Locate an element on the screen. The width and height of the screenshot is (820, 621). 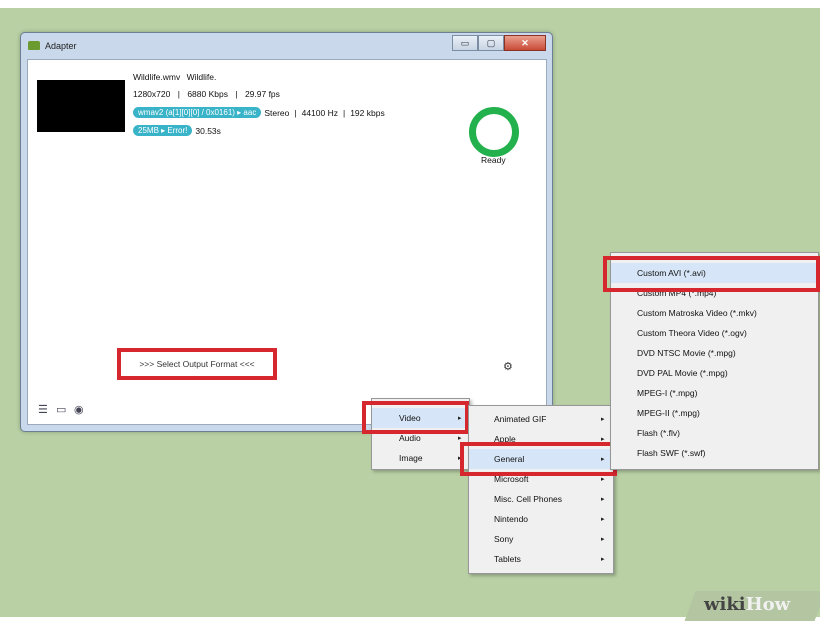
size-badge: 25MB ▸ Error! is located at coordinates (163, 130).